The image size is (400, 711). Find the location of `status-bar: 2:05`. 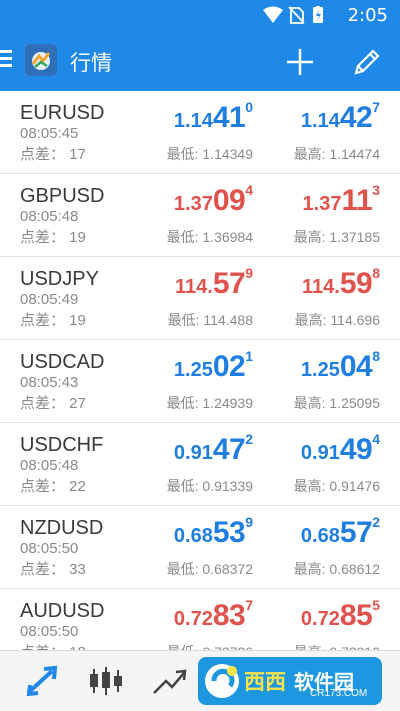

status-bar: 2:05 is located at coordinates (200, 15).